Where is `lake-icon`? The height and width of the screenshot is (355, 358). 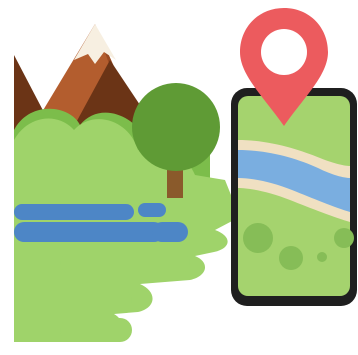
lake-icon is located at coordinates (101, 222).